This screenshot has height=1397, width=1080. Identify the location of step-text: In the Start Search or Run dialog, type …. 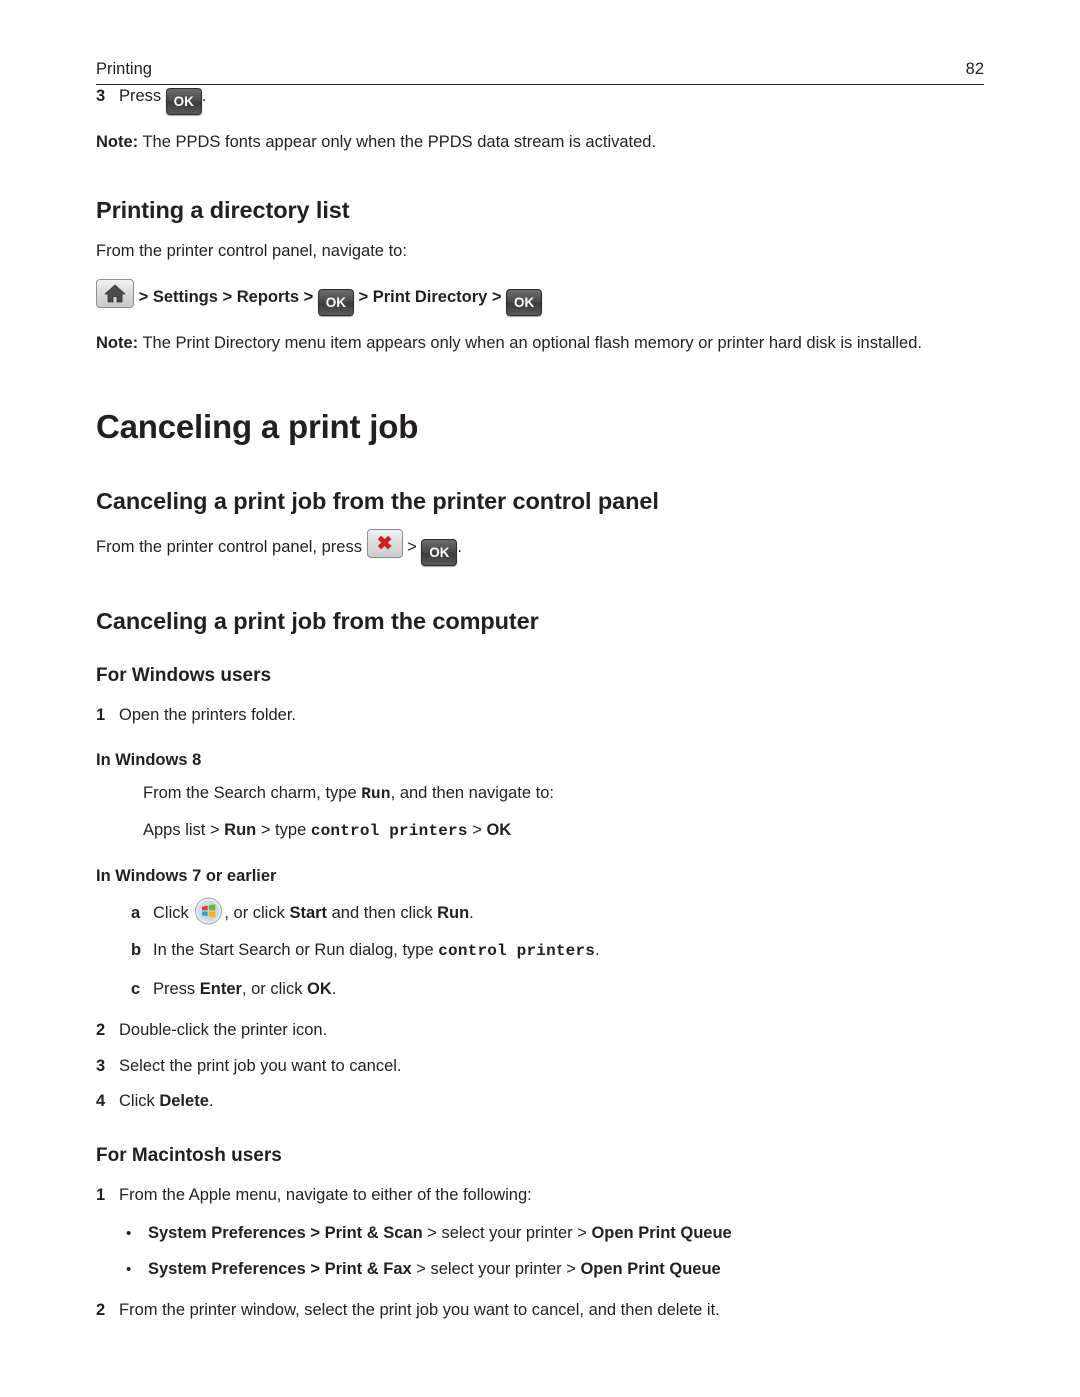
(376, 951).